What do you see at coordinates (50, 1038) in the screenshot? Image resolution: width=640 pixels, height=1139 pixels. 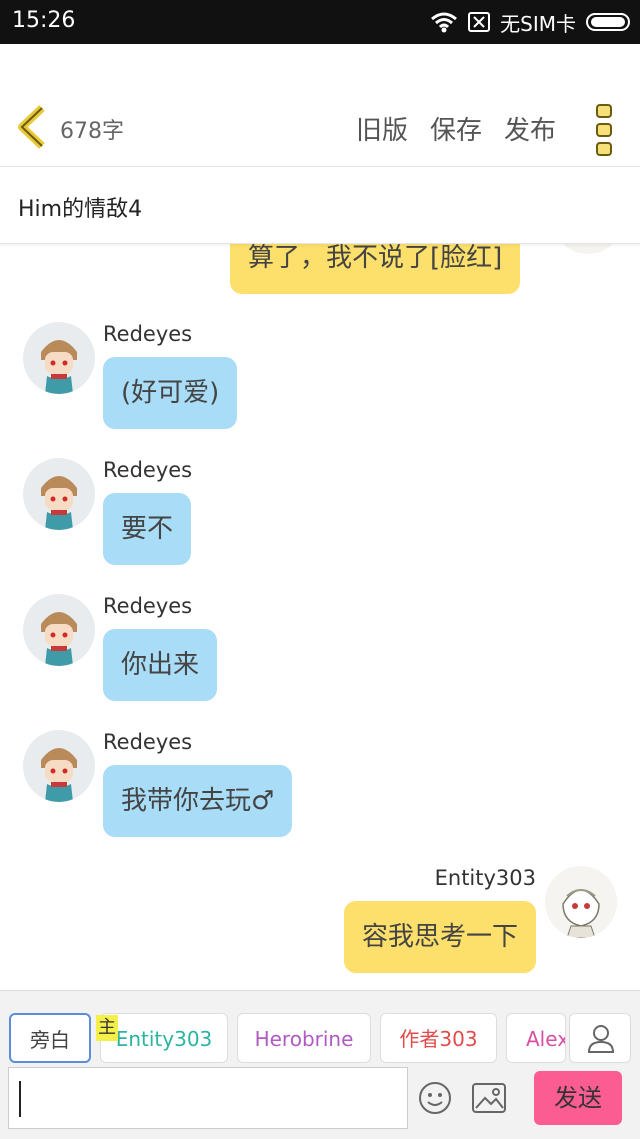 I see `role-narrator: 旁白` at bounding box center [50, 1038].